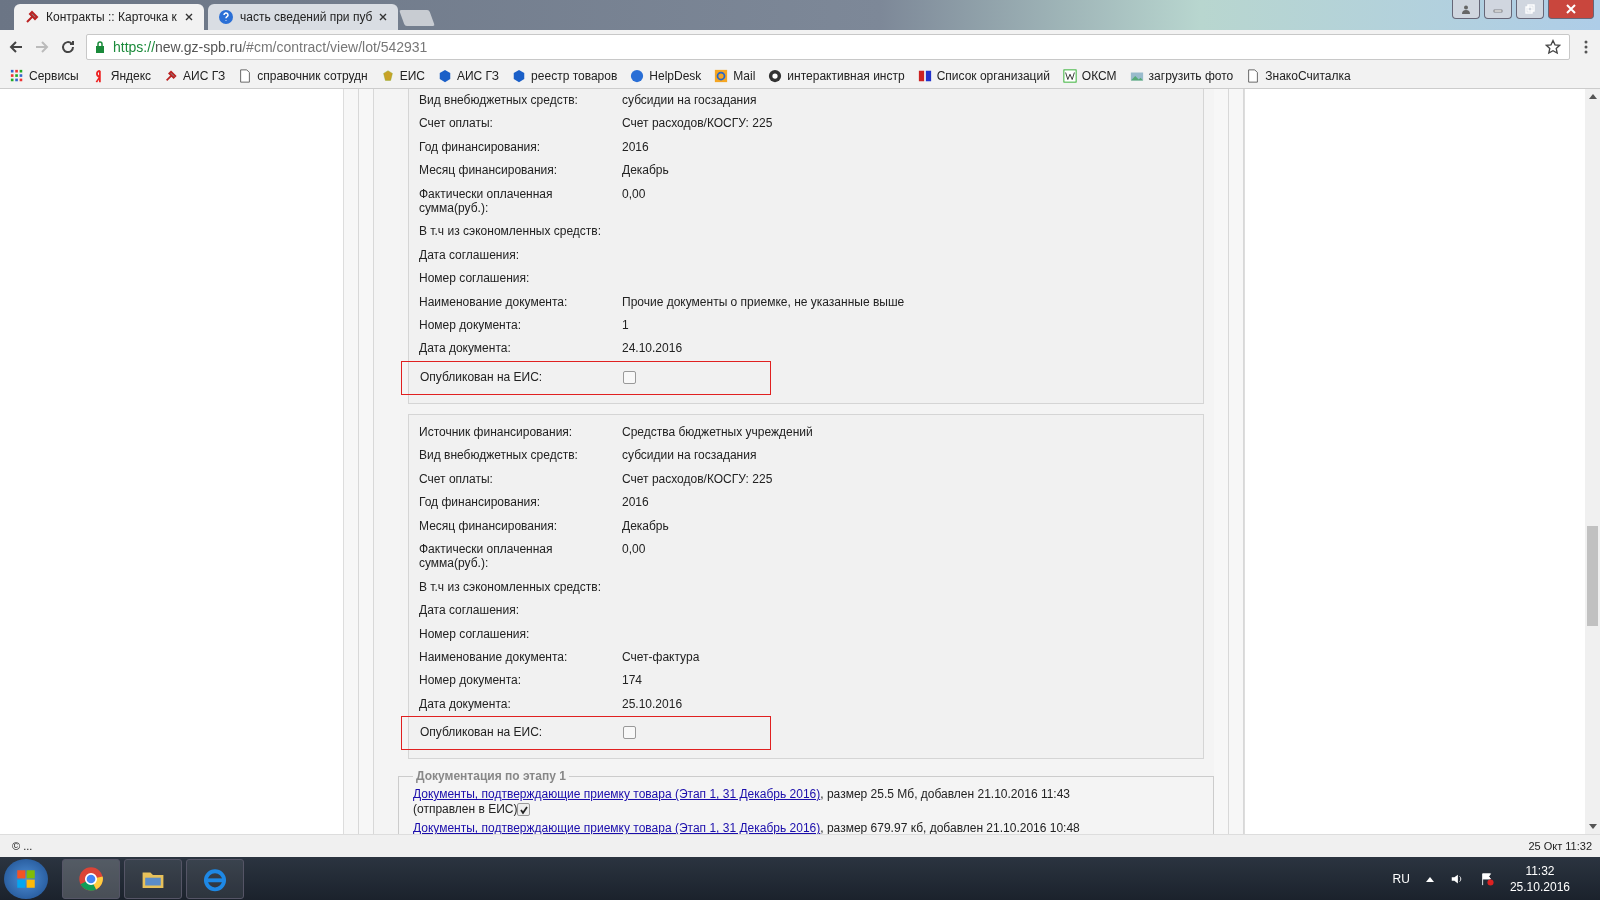 Image resolution: width=1600 pixels, height=900 pixels. What do you see at coordinates (475, 633) in the screenshot?
I see `field-label: Номер соглашения:` at bounding box center [475, 633].